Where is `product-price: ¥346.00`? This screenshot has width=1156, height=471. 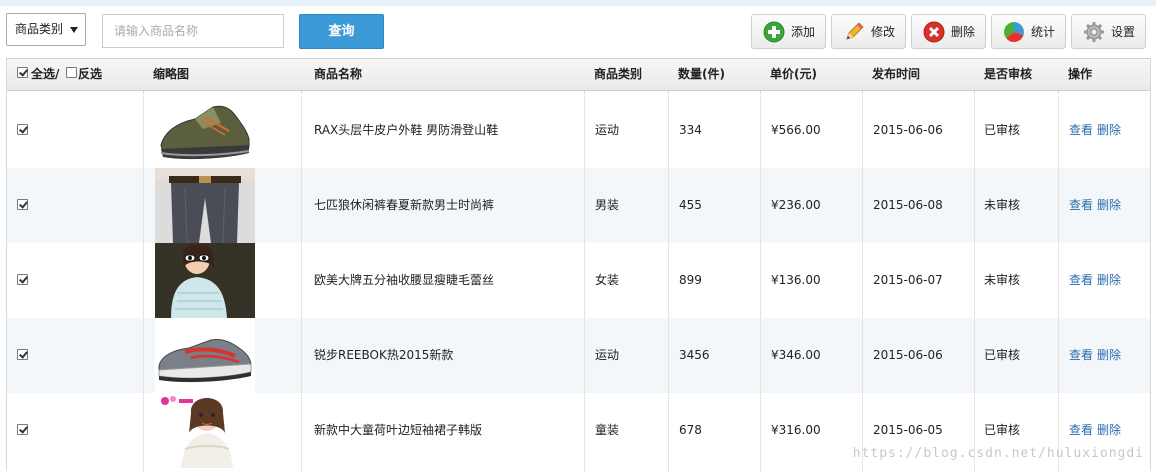
product-price: ¥346.00 is located at coordinates (796, 355).